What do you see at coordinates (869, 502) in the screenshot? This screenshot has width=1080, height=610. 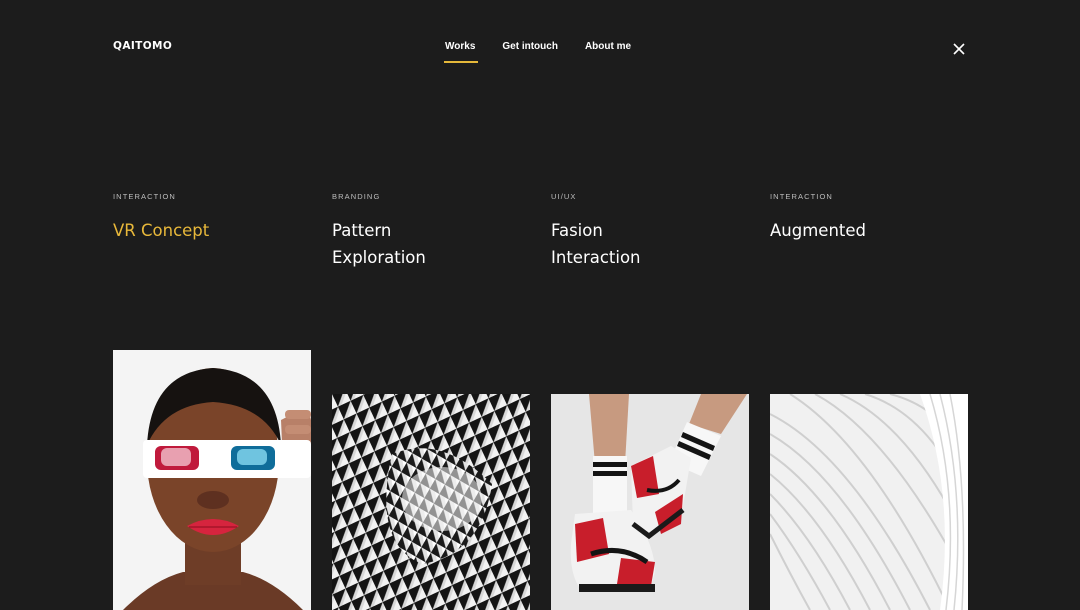 I see `project-thumbnail-architecture` at bounding box center [869, 502].